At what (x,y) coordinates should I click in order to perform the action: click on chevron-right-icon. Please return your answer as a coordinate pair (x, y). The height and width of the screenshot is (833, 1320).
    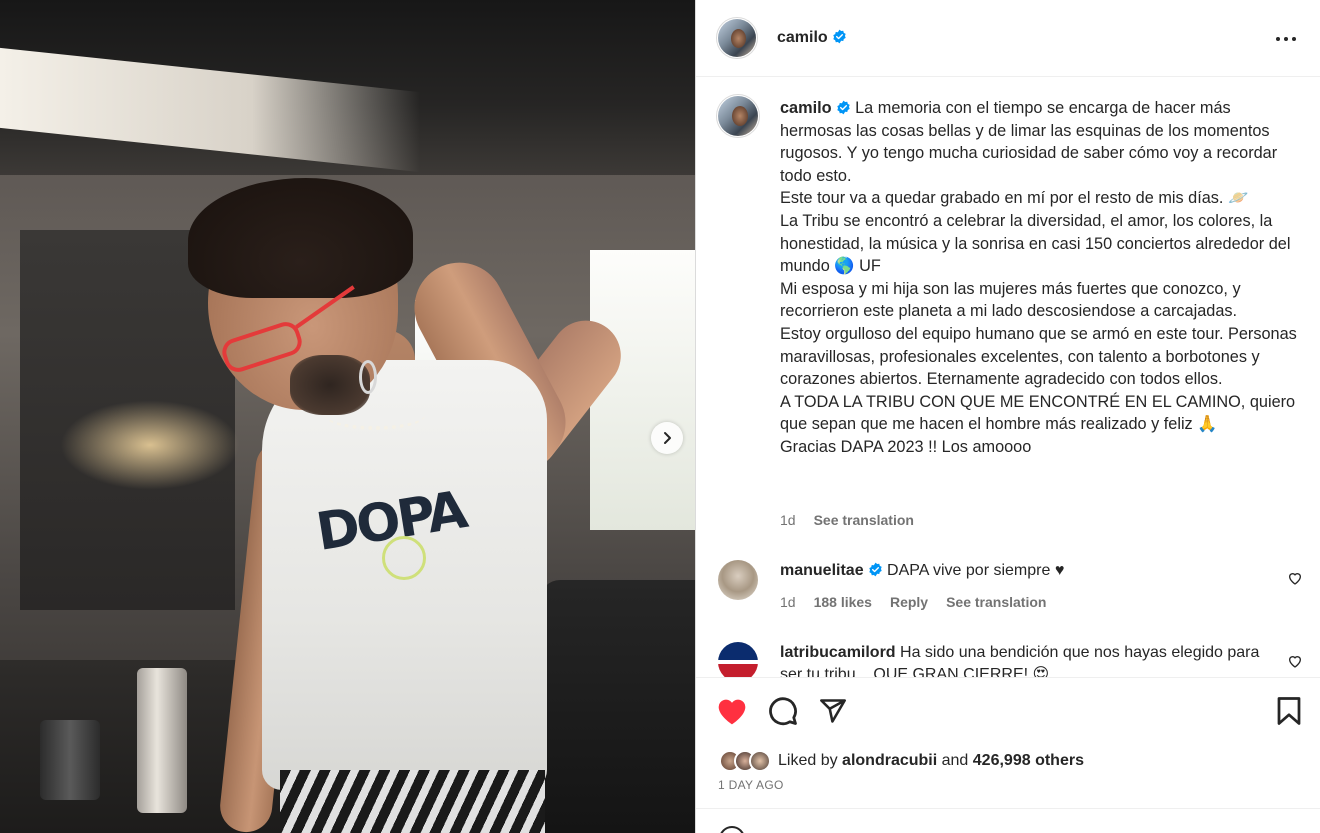
    Looking at the image, I should click on (667, 438).